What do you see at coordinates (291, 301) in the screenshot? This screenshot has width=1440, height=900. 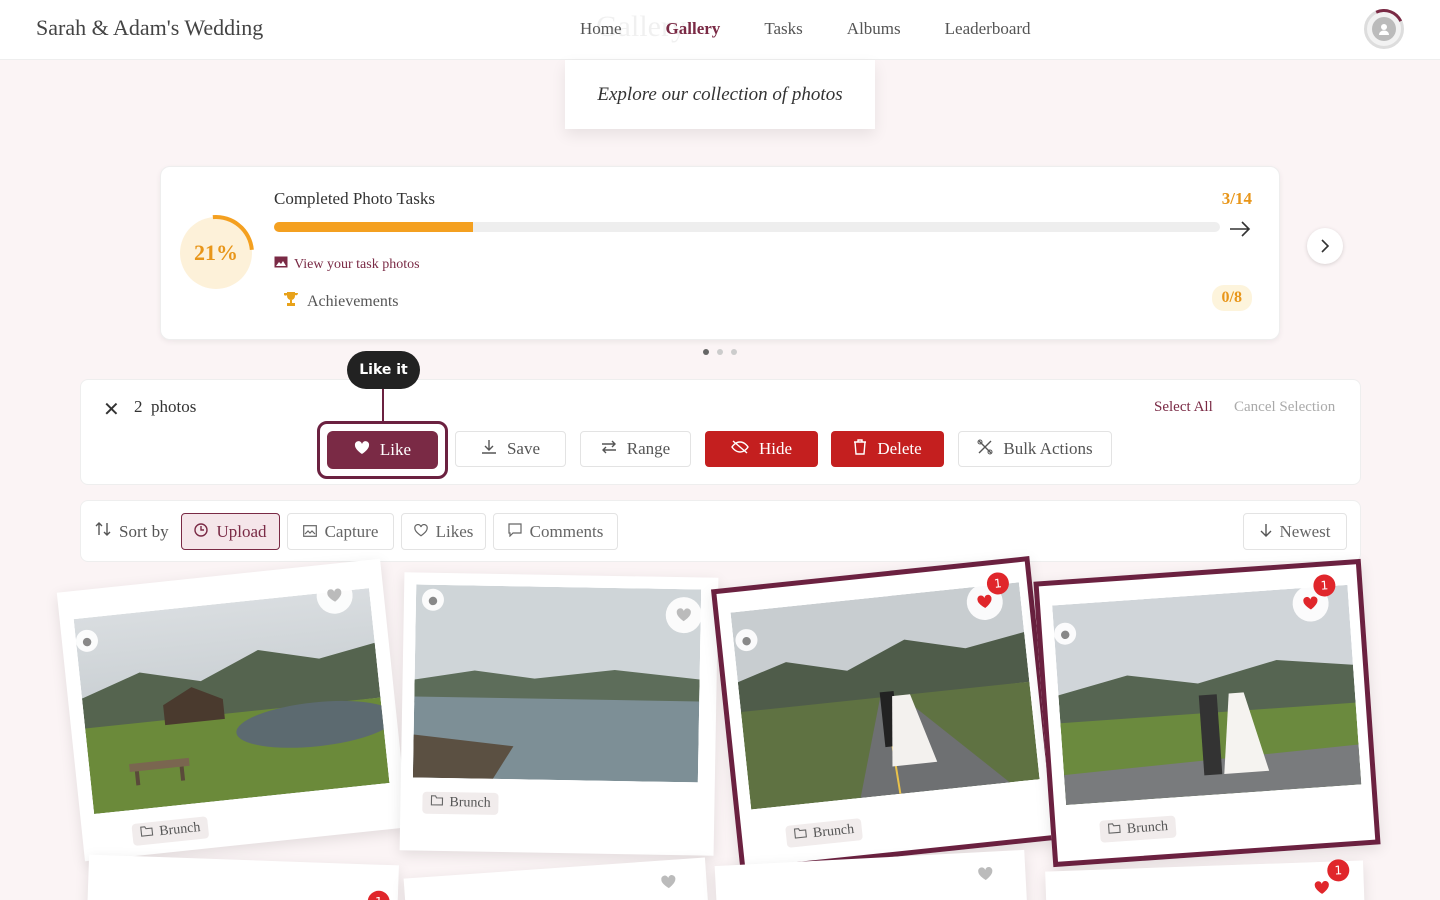 I see `trophy-icon` at bounding box center [291, 301].